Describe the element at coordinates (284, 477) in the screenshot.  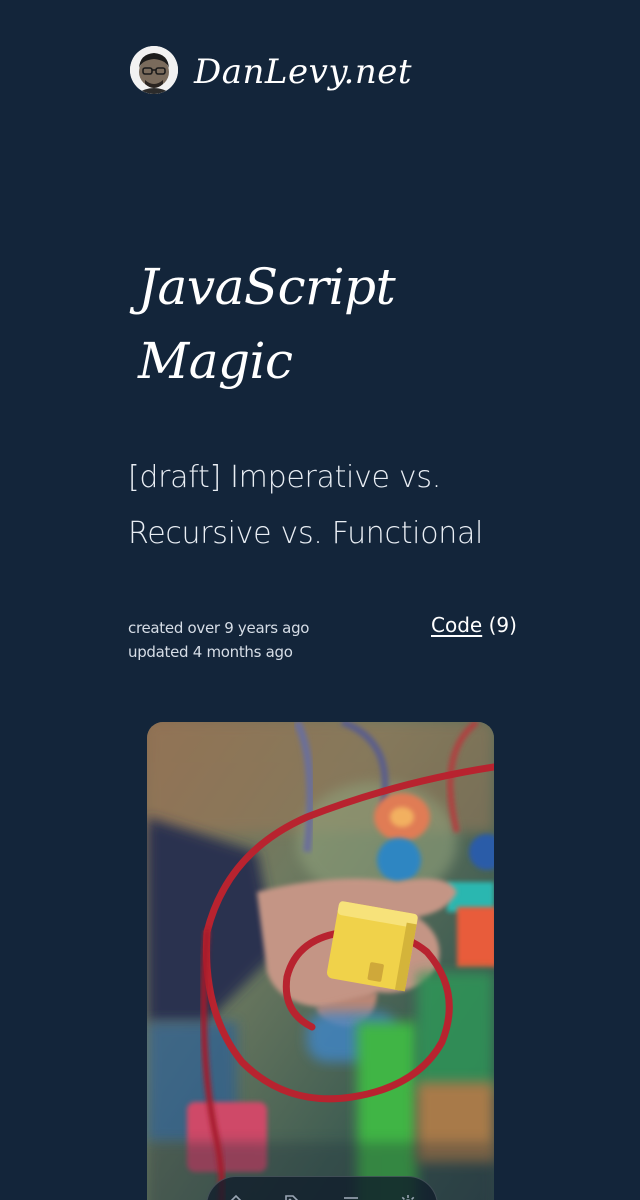
I see `post-title-line1: [draft] Imperative vs.` at that location.